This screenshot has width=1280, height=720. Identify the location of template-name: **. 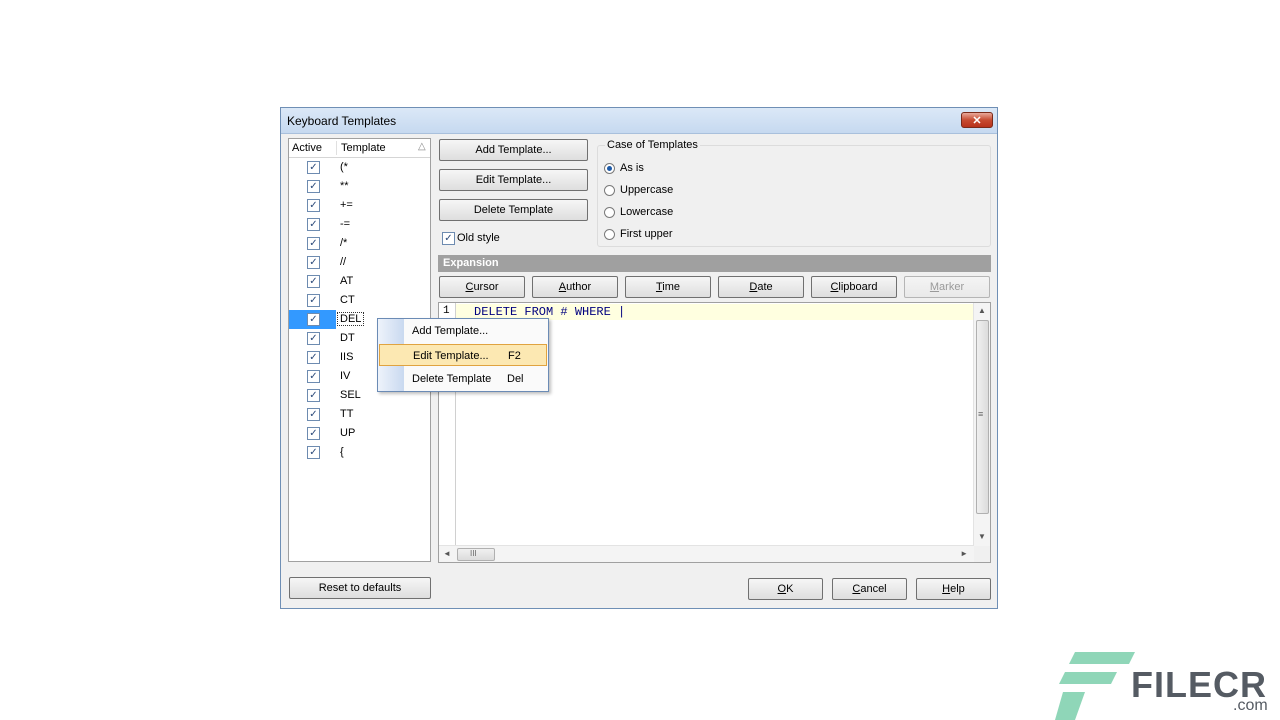
(344, 186).